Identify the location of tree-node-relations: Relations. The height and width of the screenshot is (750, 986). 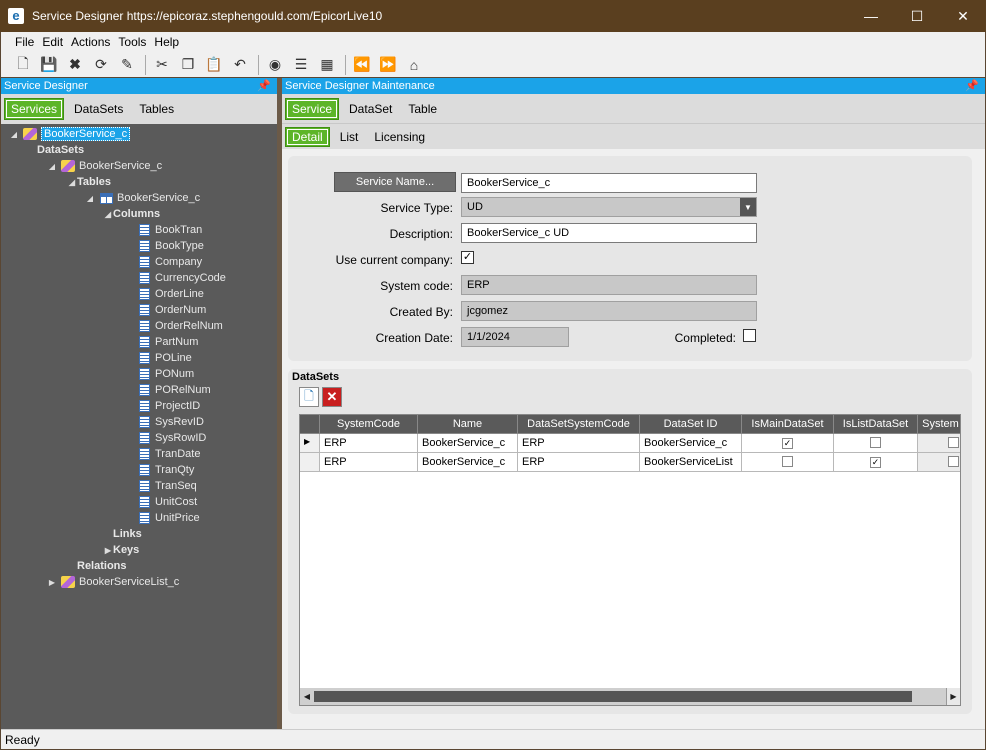
(97, 566).